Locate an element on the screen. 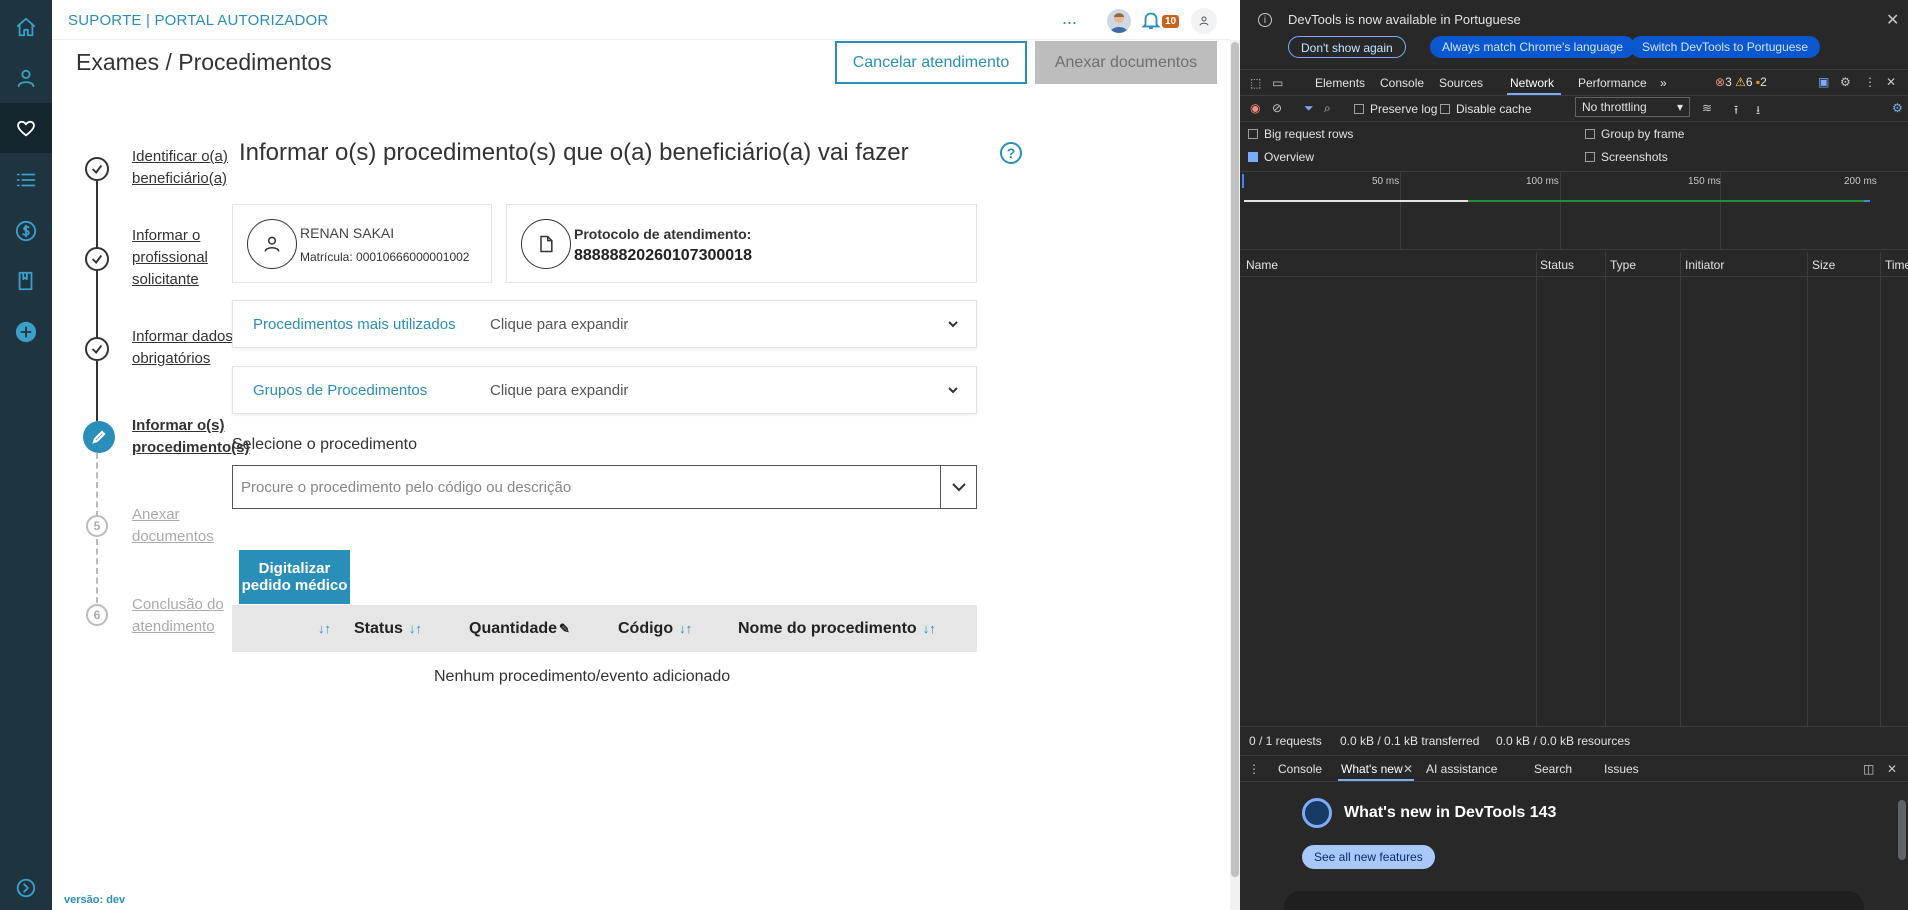 The width and height of the screenshot is (1908, 910). column-time: Time is located at coordinates (1896, 265).